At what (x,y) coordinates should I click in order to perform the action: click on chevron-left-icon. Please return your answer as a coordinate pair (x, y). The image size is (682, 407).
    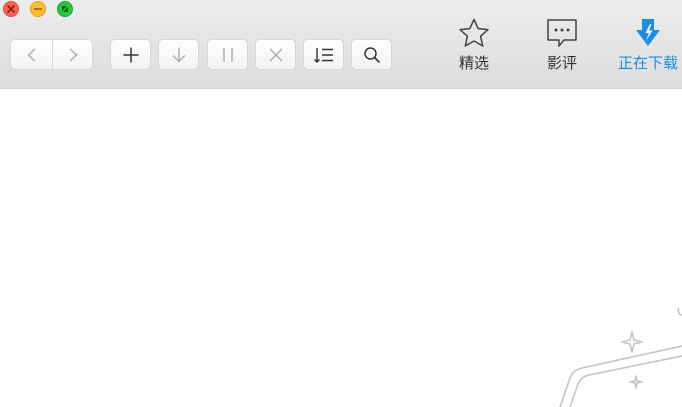
    Looking at the image, I should click on (31, 54).